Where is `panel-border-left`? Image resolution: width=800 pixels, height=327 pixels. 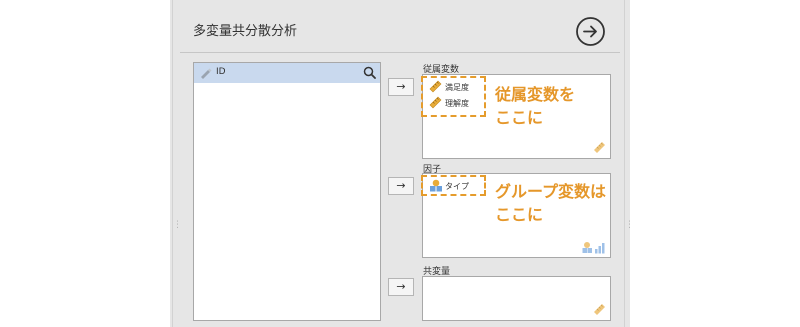 panel-border-left is located at coordinates (172, 163).